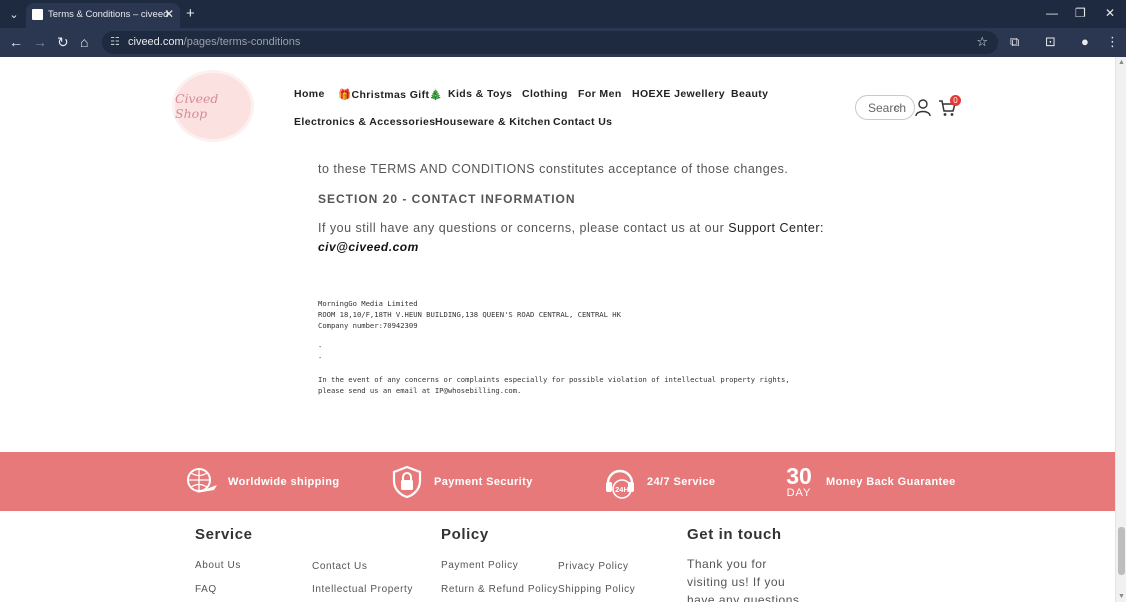 The image size is (1126, 602). Describe the element at coordinates (479, 565) in the screenshot. I see `footer-link-payment-policy: Payment Policy` at that location.